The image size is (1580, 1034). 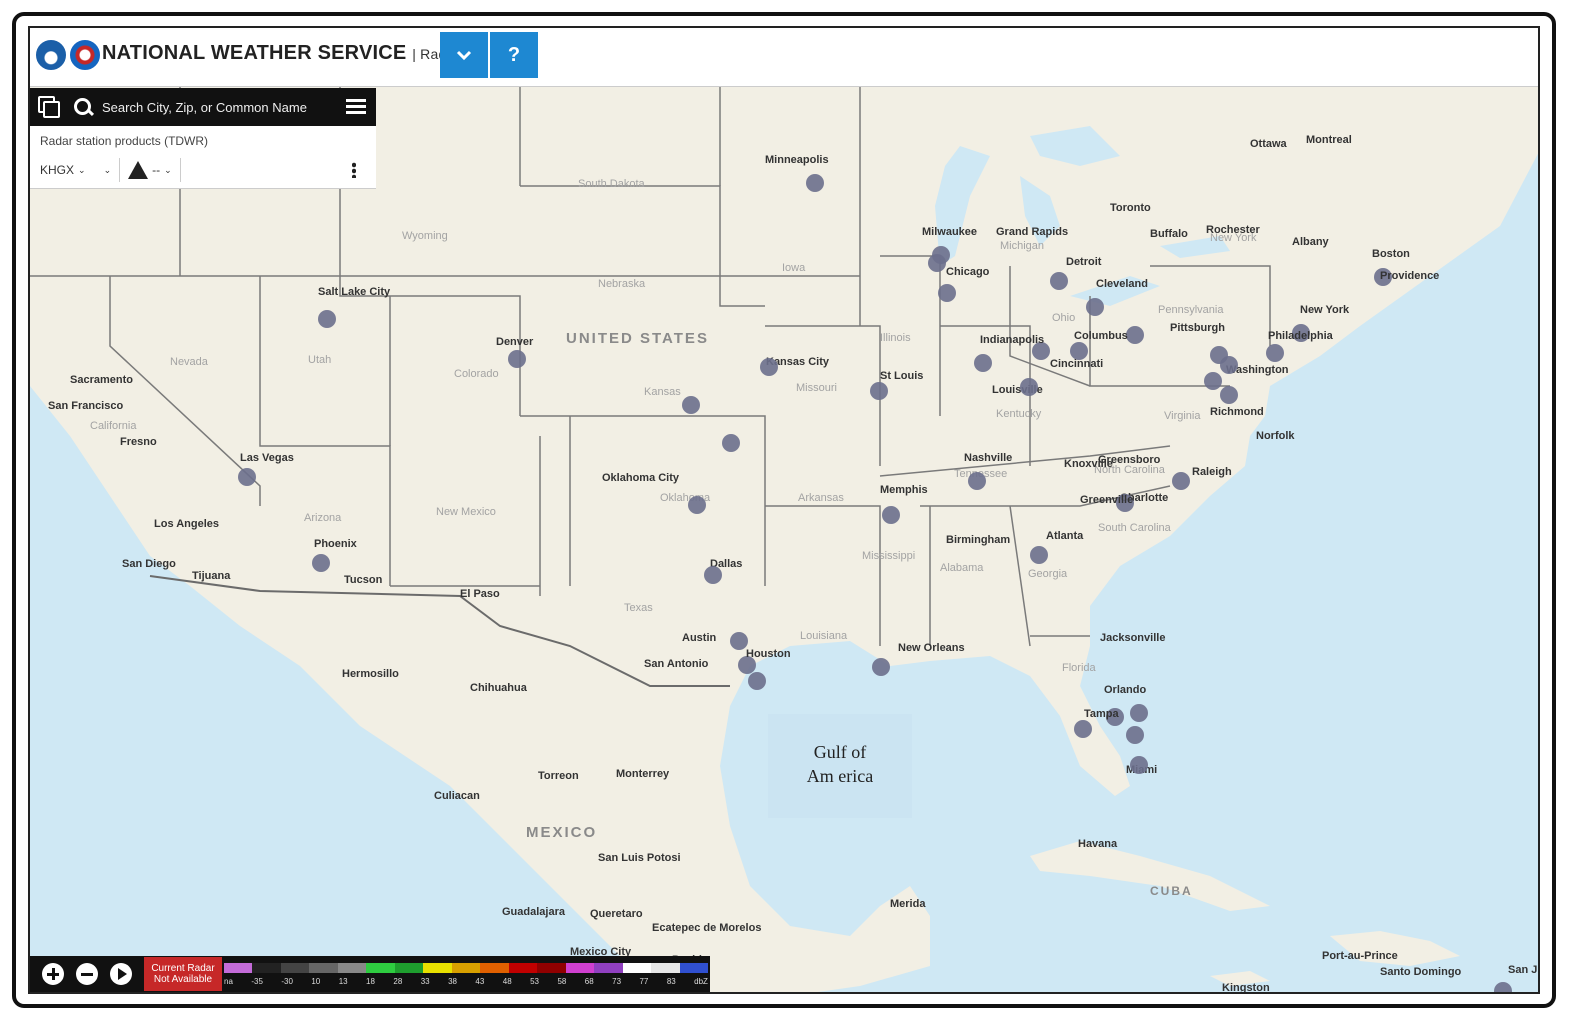 I want to click on chevron-down-icon: ⌄, so click(x=168, y=169).